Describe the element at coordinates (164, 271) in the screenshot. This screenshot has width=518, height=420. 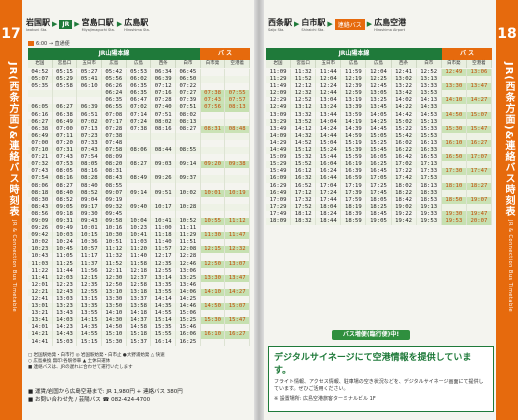
I see `time-cell: 12:55` at that location.